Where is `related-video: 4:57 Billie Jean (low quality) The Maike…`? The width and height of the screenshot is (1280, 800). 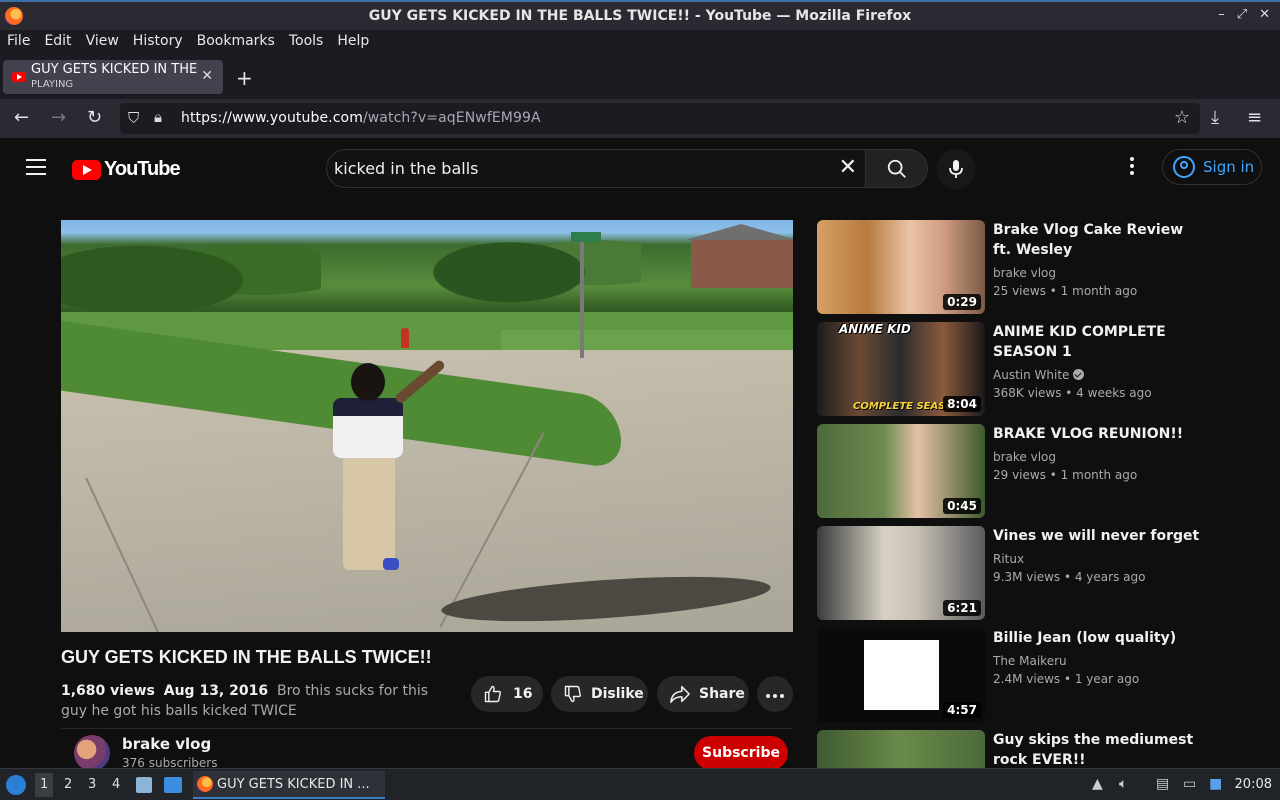
related-video: 4:57 Billie Jean (low quality) The Maike… is located at coordinates (1017, 675).